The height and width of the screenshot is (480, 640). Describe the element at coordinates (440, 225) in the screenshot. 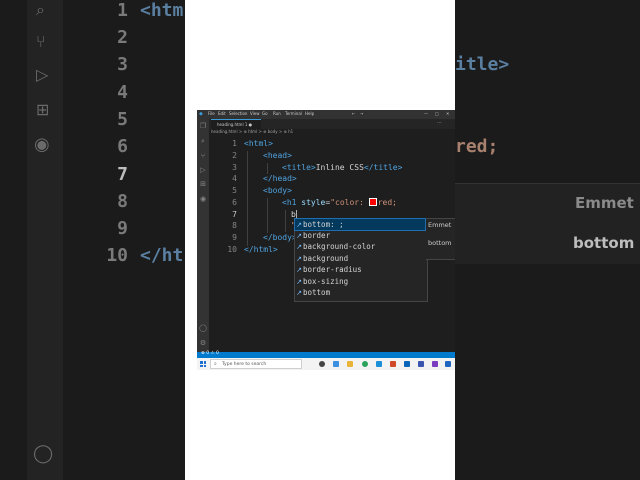

I see `suggestion-detail-source: Emmet` at that location.